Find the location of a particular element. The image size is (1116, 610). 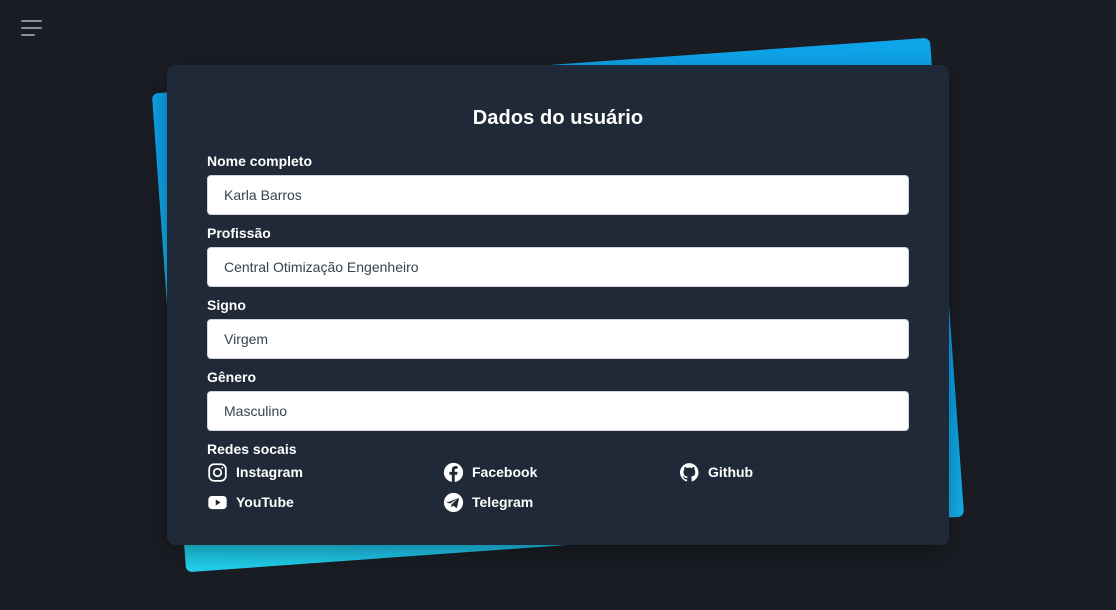

social-link-facebook: Facebook is located at coordinates (490, 472).